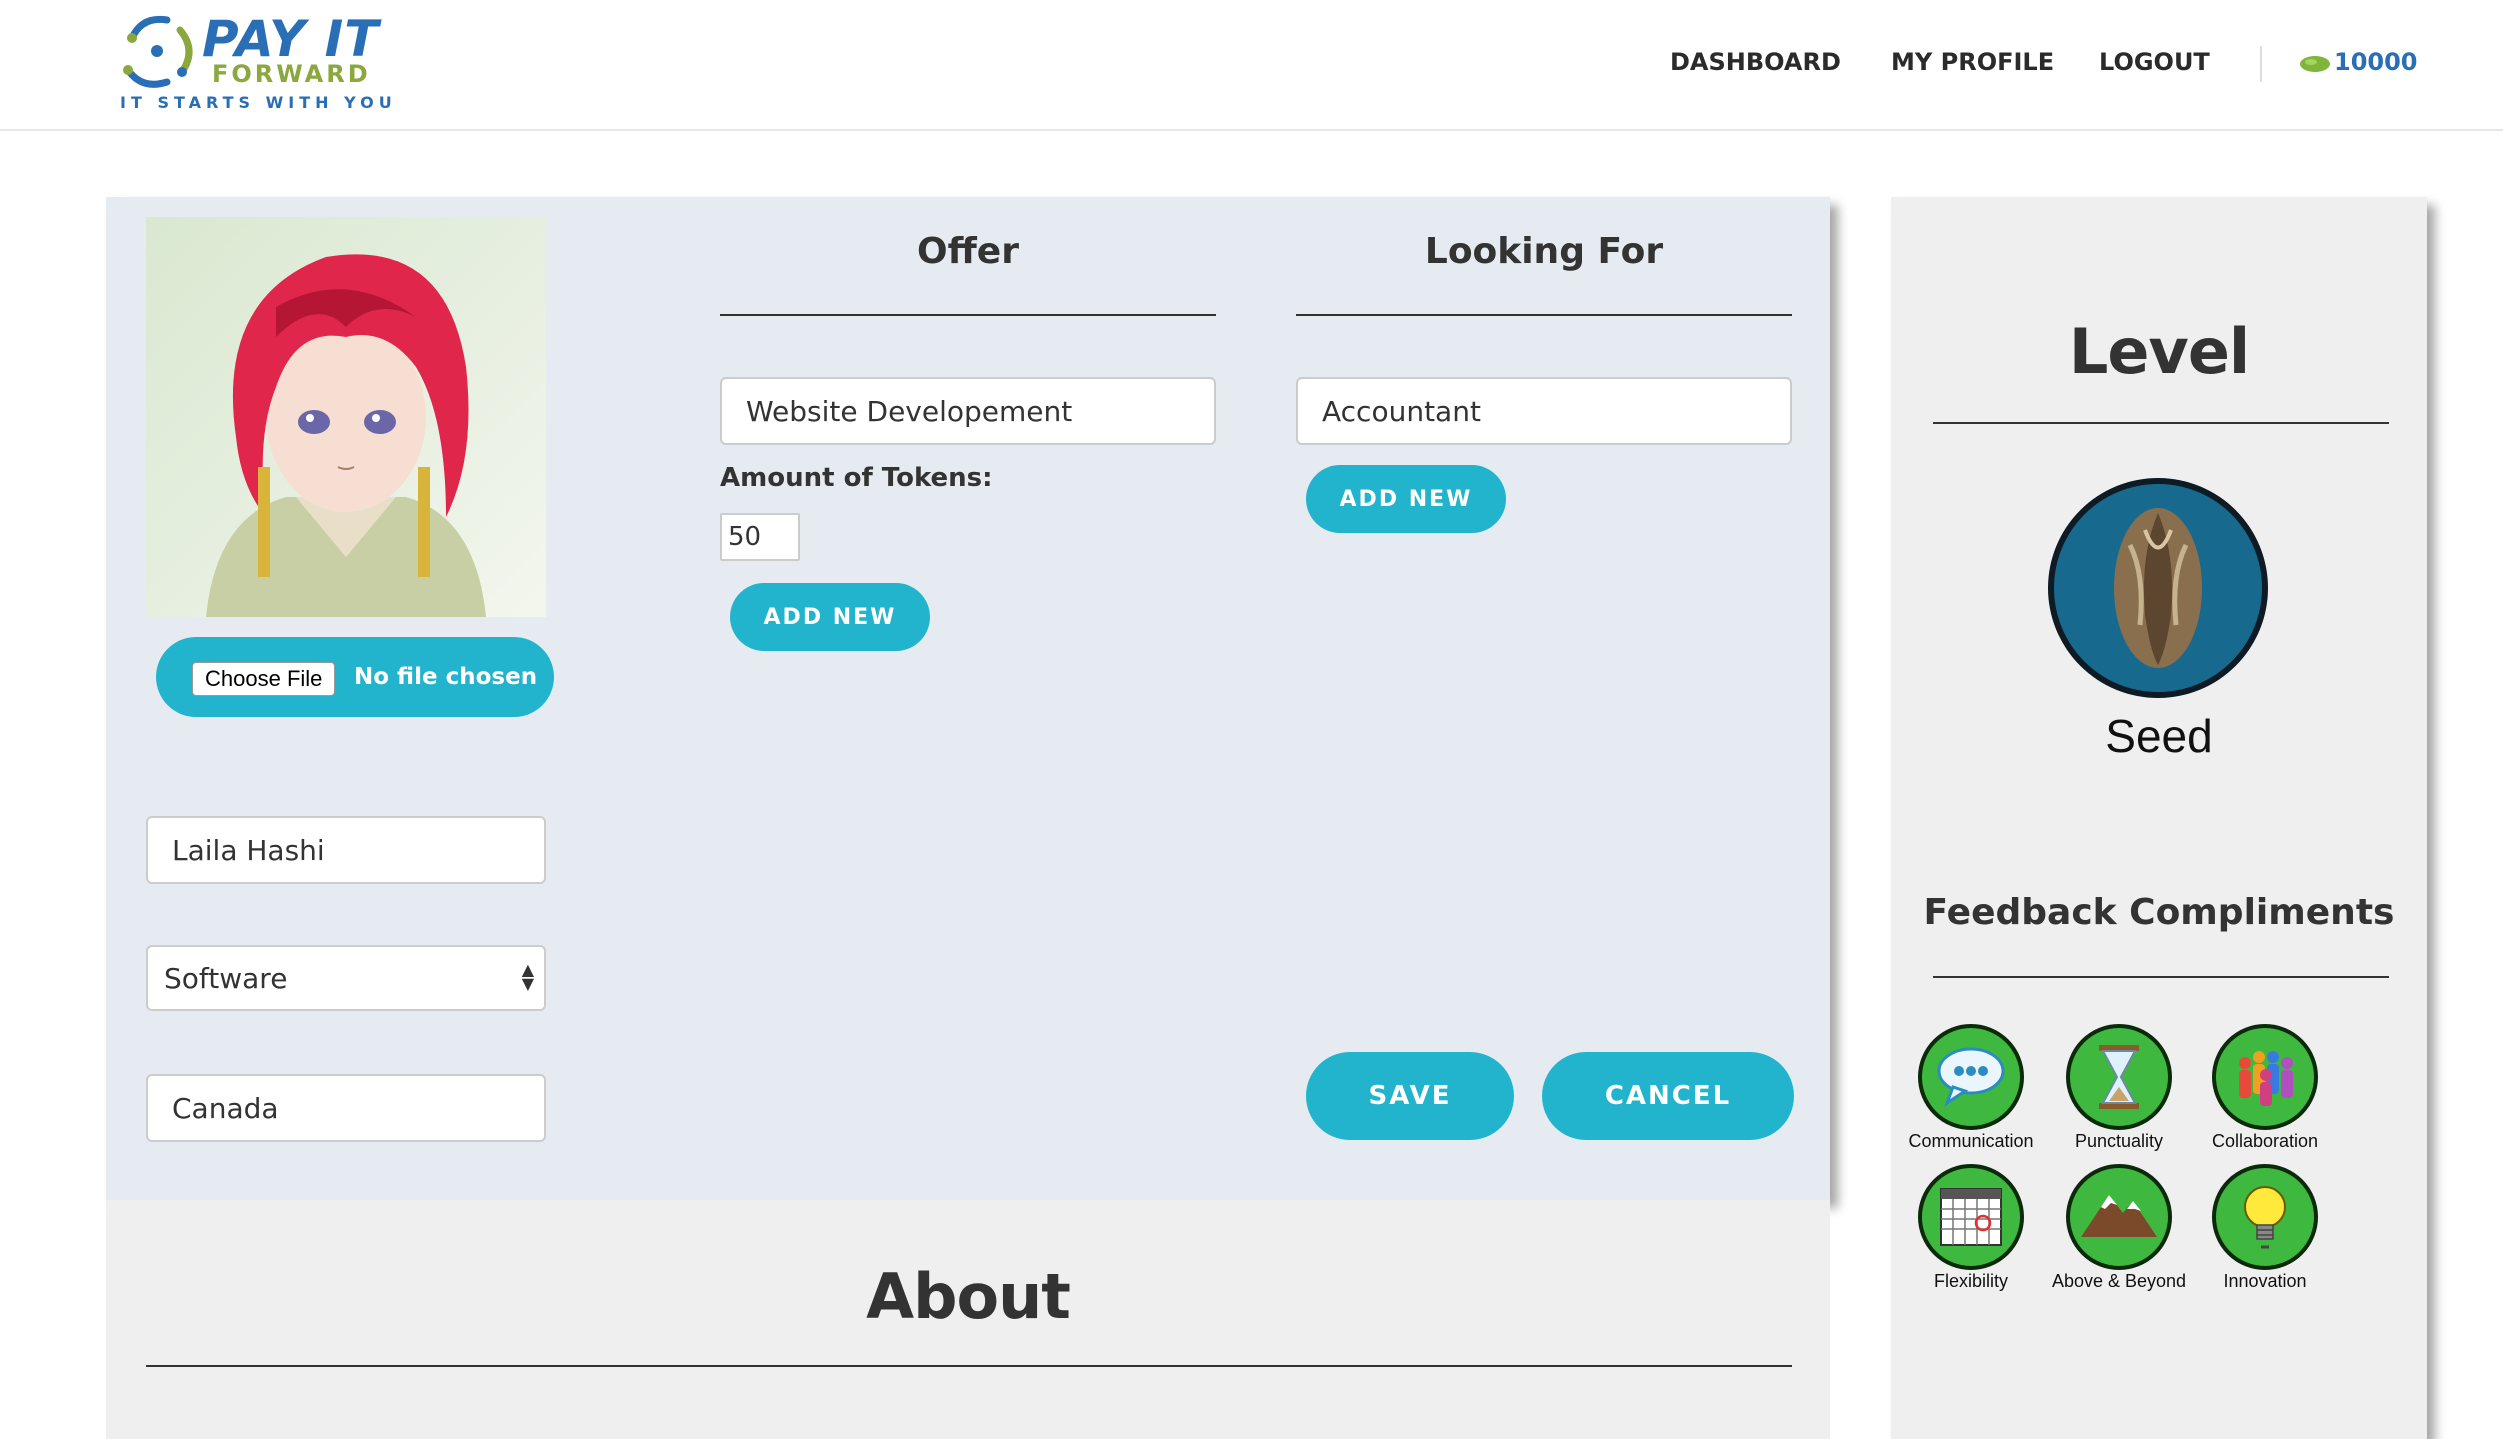  What do you see at coordinates (264, 679) in the screenshot?
I see `choose-file-button: Choose File` at bounding box center [264, 679].